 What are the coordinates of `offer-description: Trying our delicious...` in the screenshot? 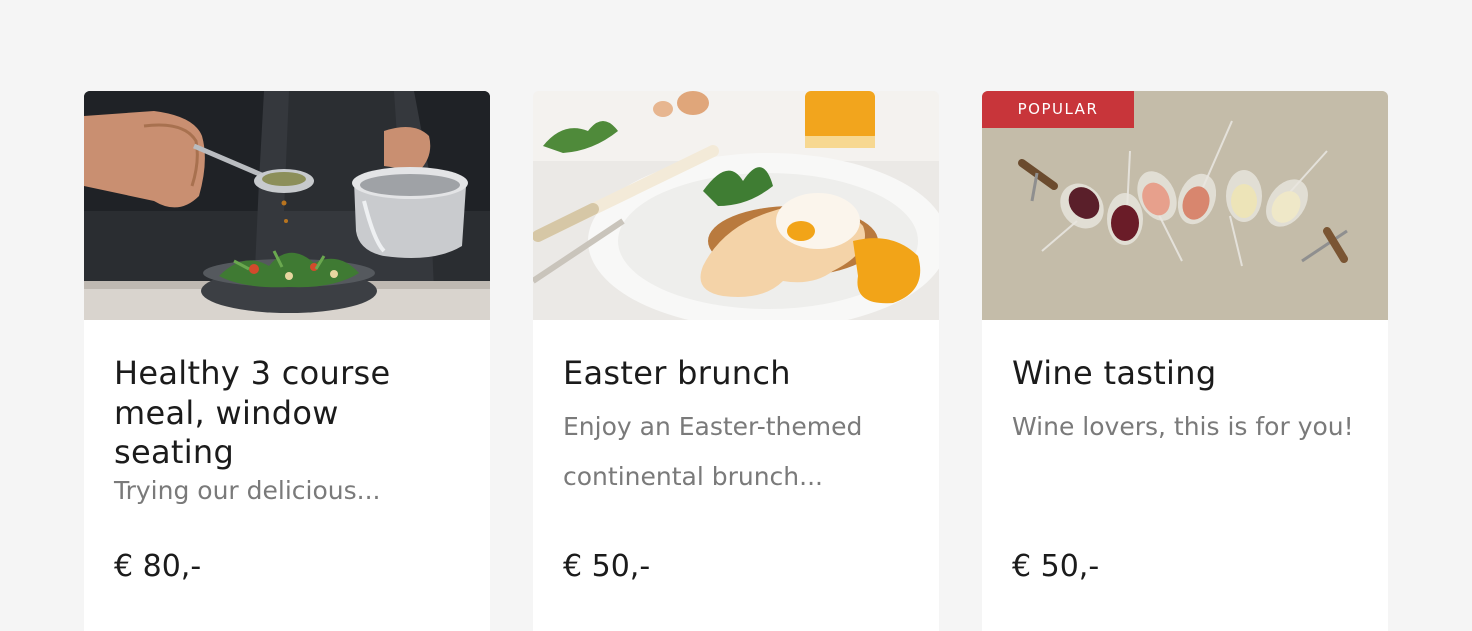 It's located at (247, 490).